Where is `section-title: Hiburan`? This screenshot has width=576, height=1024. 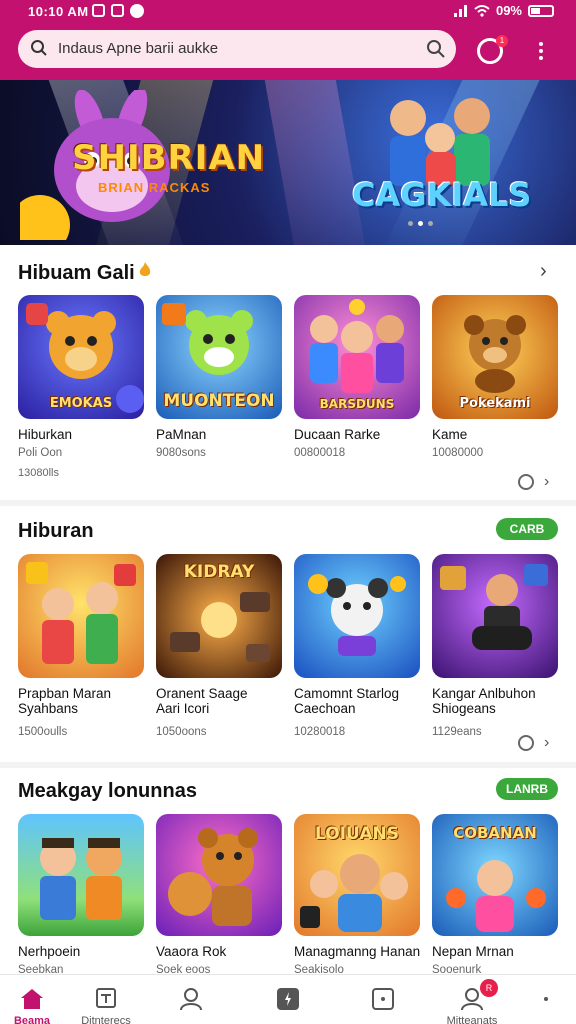 section-title: Hiburan is located at coordinates (56, 531).